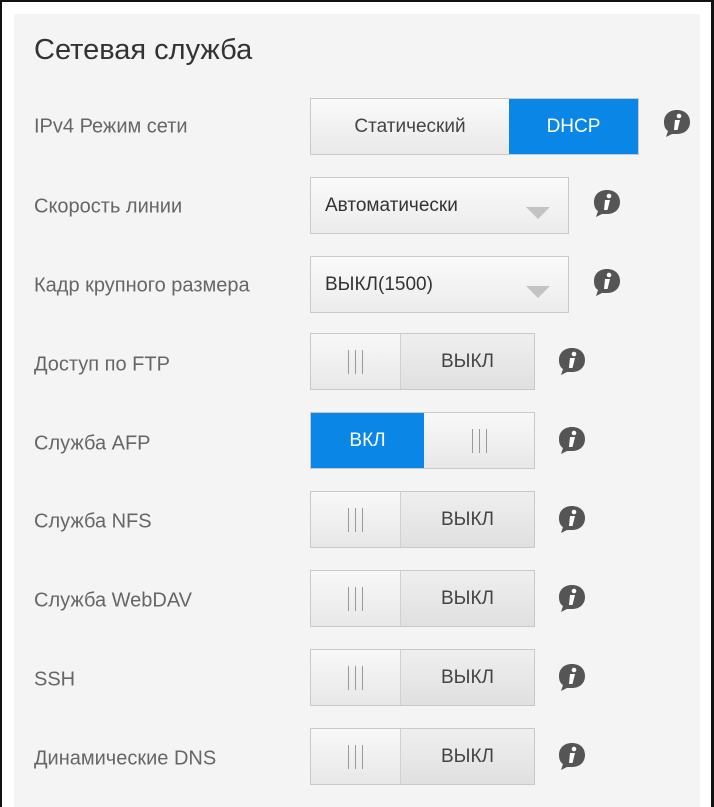 The image size is (714, 807). Describe the element at coordinates (439, 284) in the screenshot. I see `jumbo-frame-dropdown: ВЫКЛ(1500)` at that location.